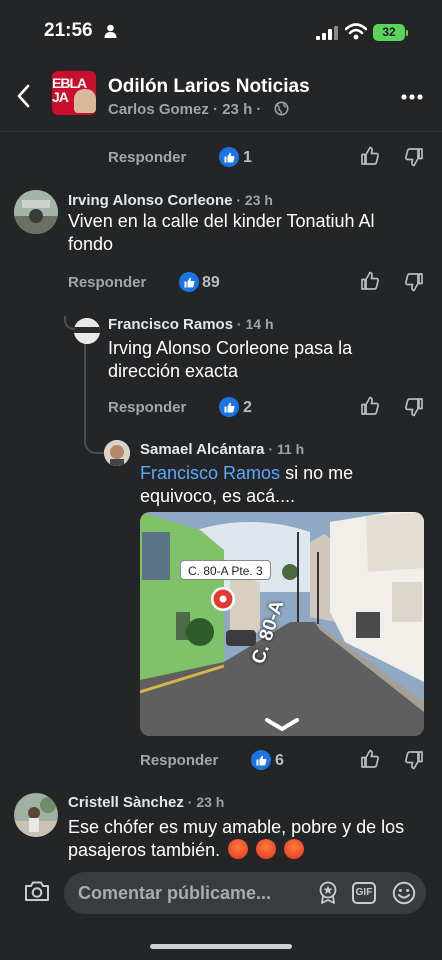  I want to click on like-count: 1, so click(247, 157).